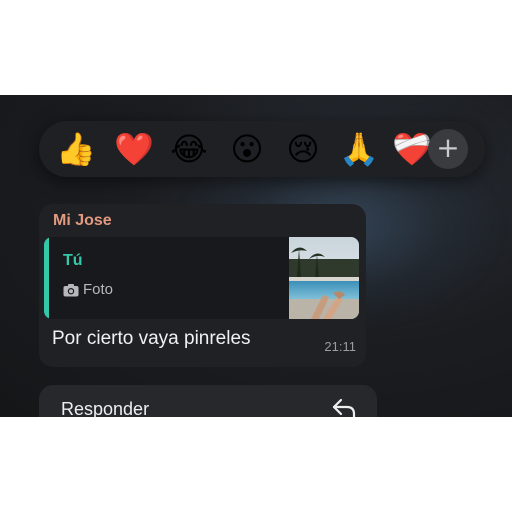  I want to click on reaction-picker: 👍 ❤️ 😂 😮 😢 🙏 ❤️‍🩹 +, so click(262, 149).